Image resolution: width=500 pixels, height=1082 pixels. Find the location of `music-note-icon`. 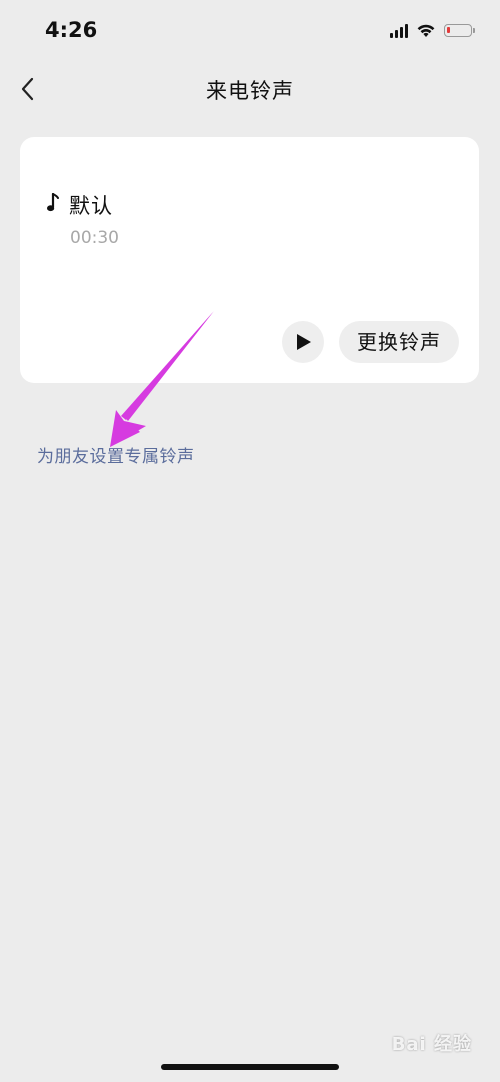

music-note-icon is located at coordinates (53, 202).